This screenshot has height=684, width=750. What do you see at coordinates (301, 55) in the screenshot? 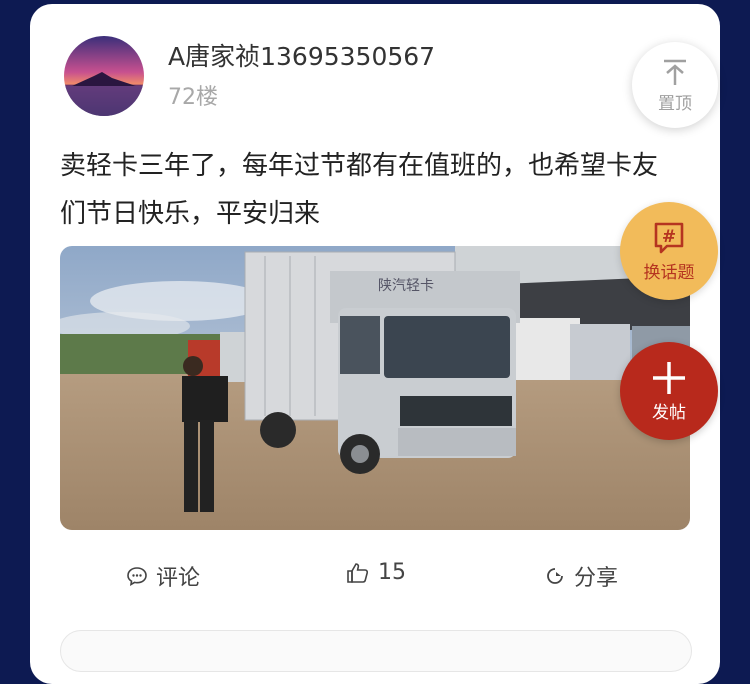
I see `username: A唐家祯13695350567` at bounding box center [301, 55].